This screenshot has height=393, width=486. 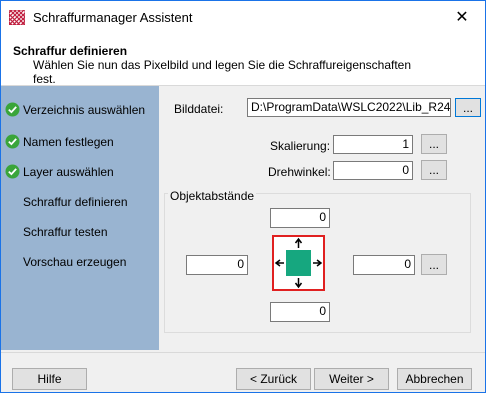 What do you see at coordinates (300, 218) in the screenshot?
I see `abstand-oben-field: 0` at bounding box center [300, 218].